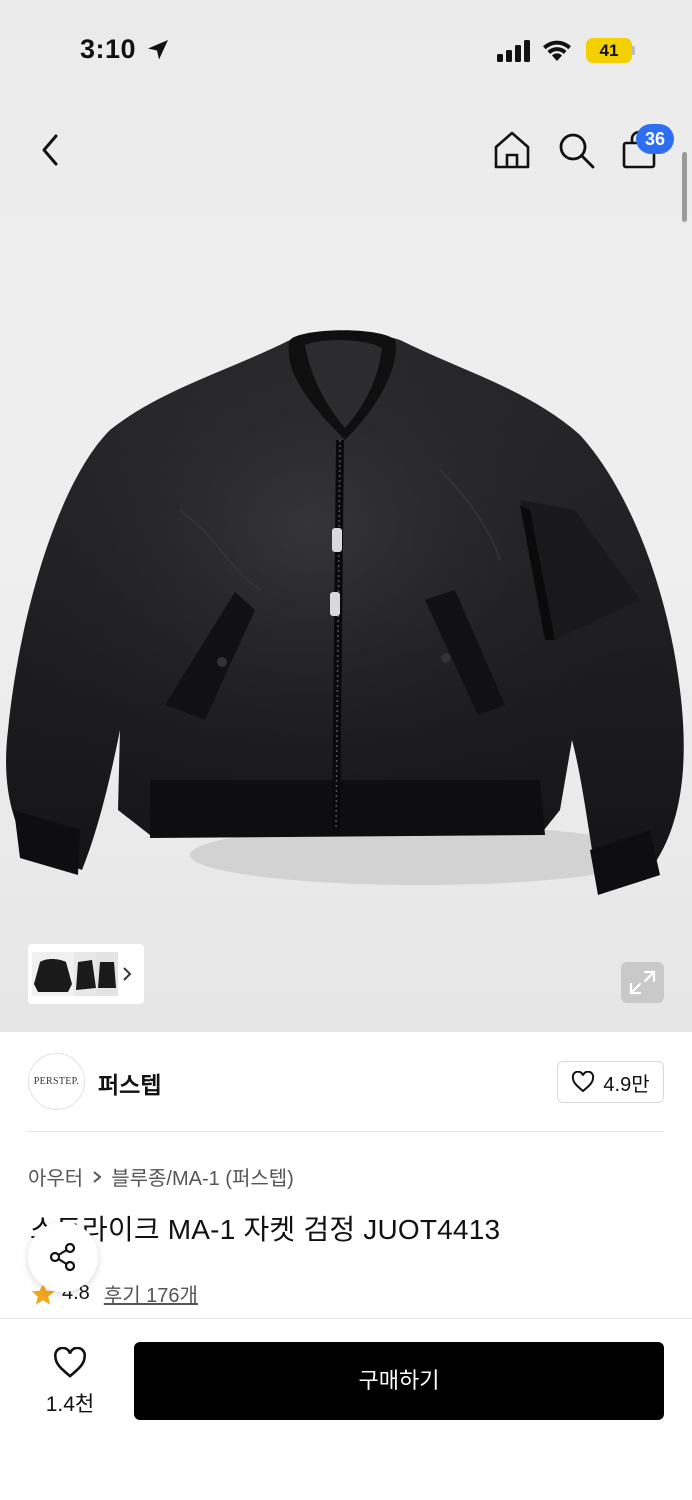 The width and height of the screenshot is (692, 1500). I want to click on share-button, so click(63, 1257).